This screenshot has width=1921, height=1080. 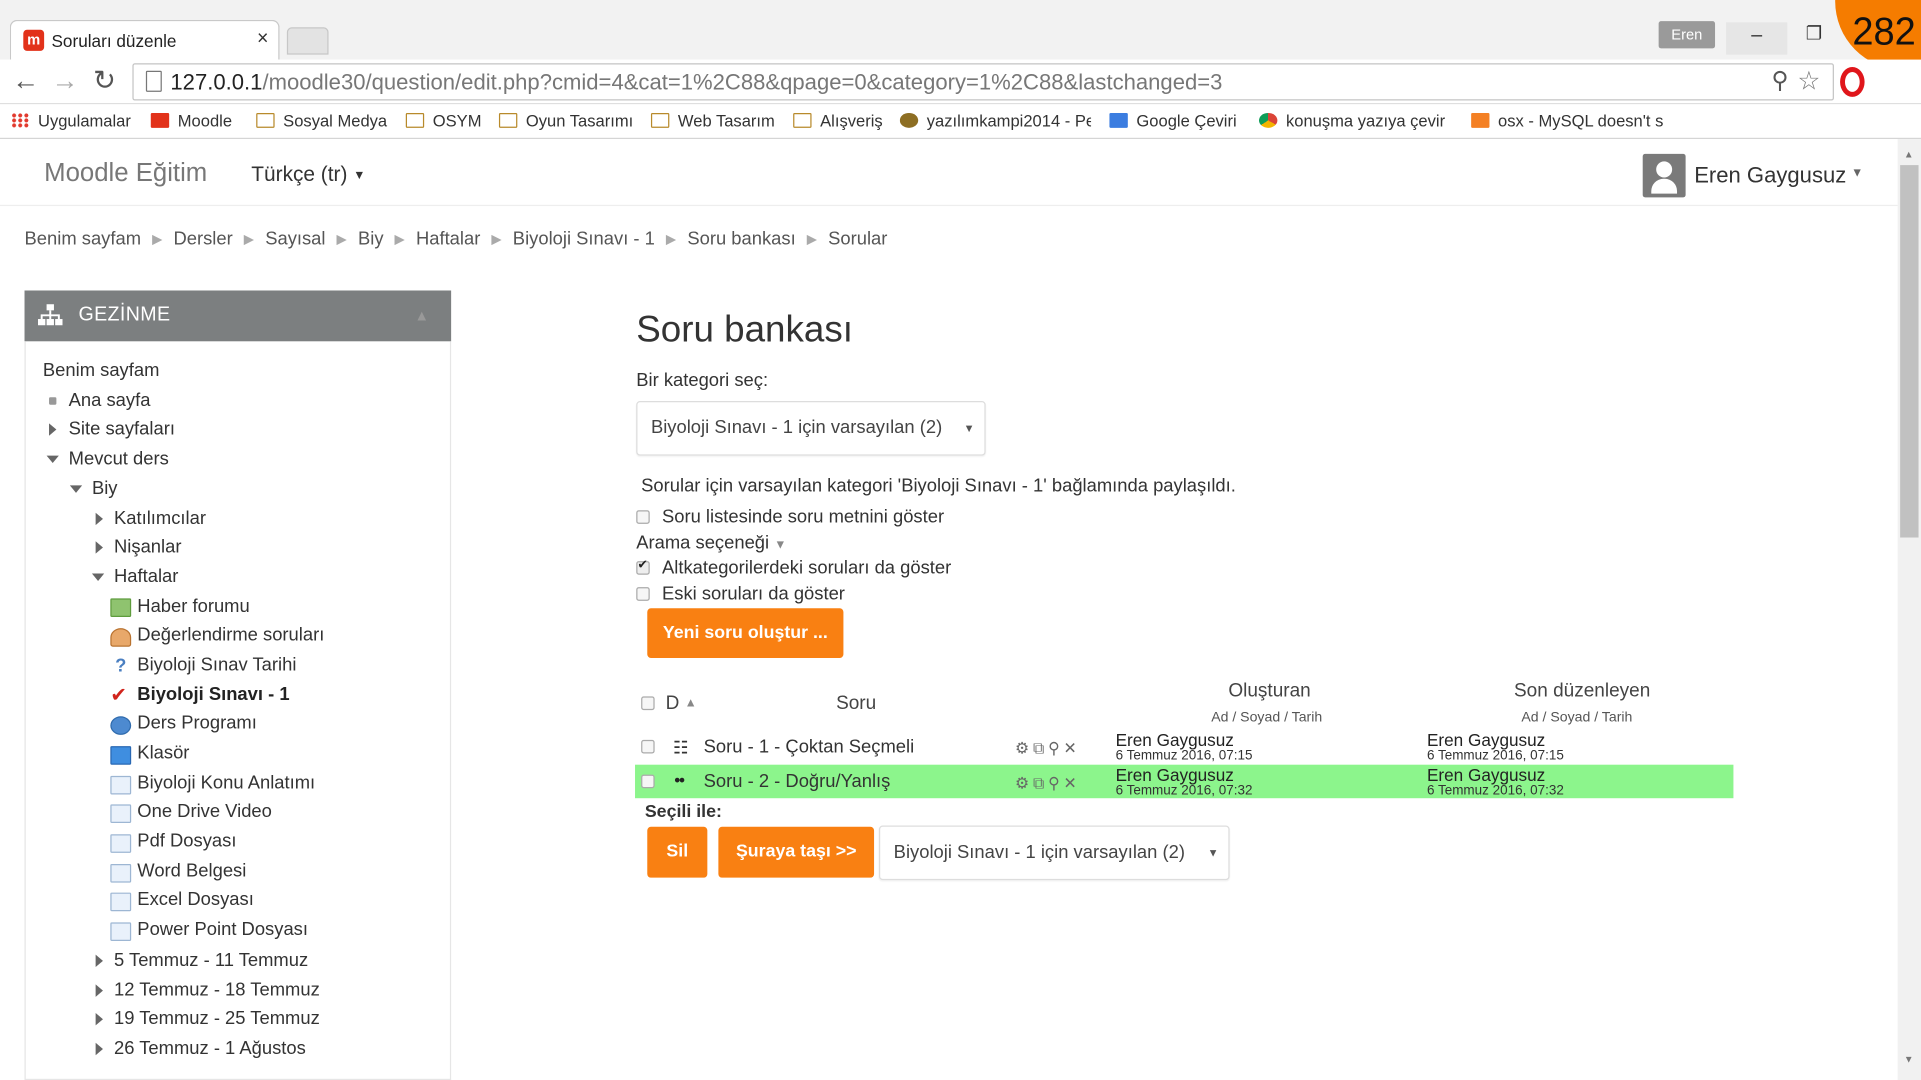 What do you see at coordinates (643, 567) in the screenshot?
I see `subcategories-checkbox` at bounding box center [643, 567].